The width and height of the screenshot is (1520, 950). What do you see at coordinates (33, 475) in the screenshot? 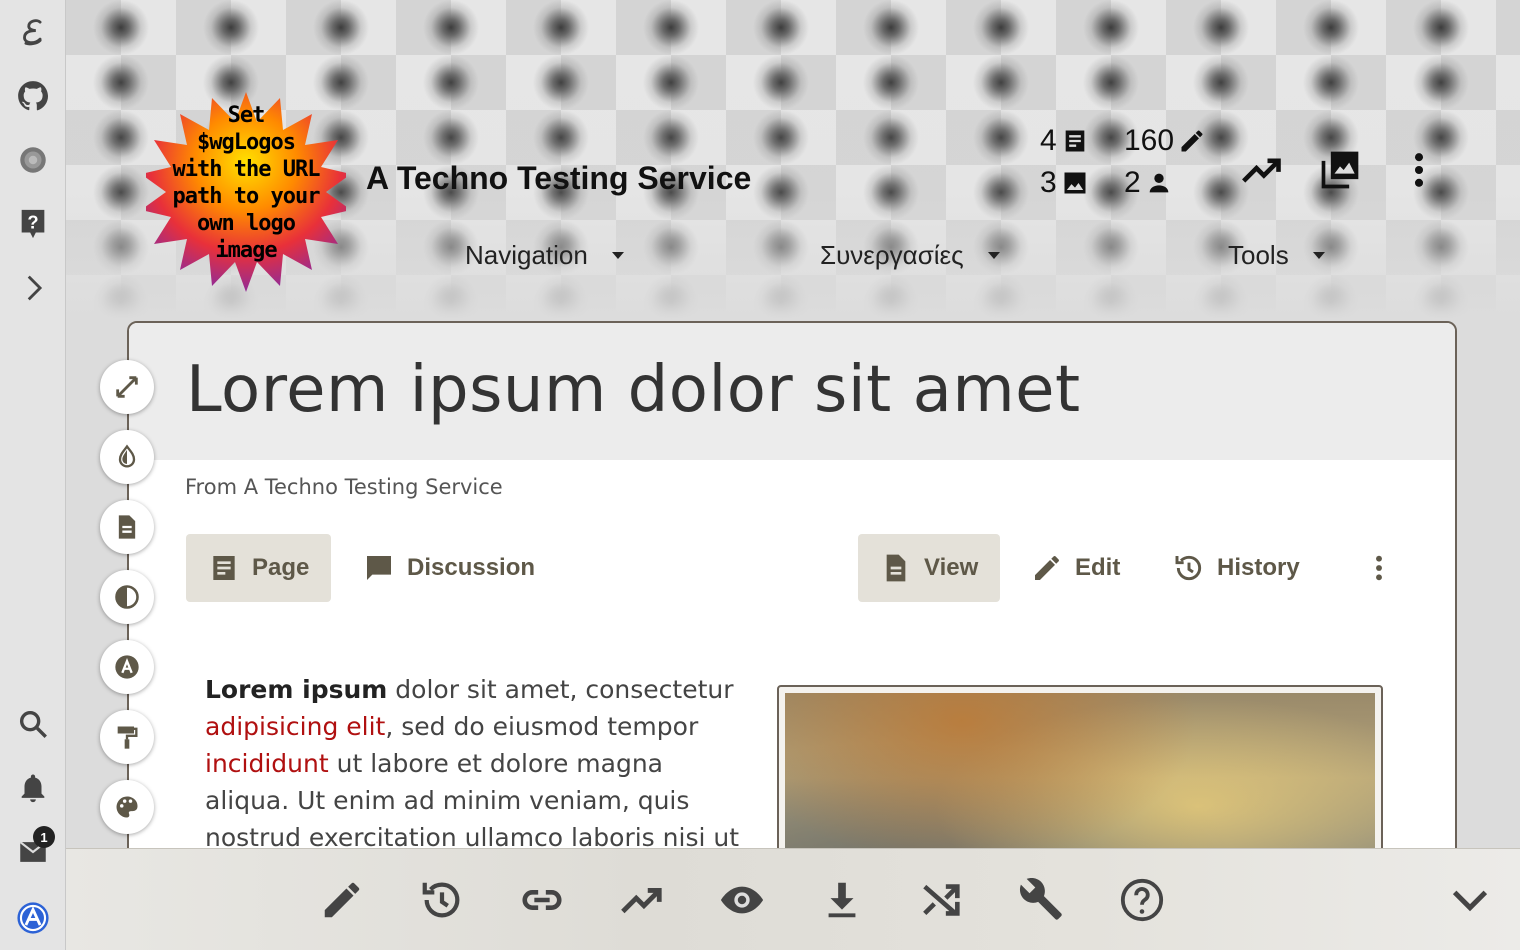
I see `left-rail: ? 1` at bounding box center [33, 475].